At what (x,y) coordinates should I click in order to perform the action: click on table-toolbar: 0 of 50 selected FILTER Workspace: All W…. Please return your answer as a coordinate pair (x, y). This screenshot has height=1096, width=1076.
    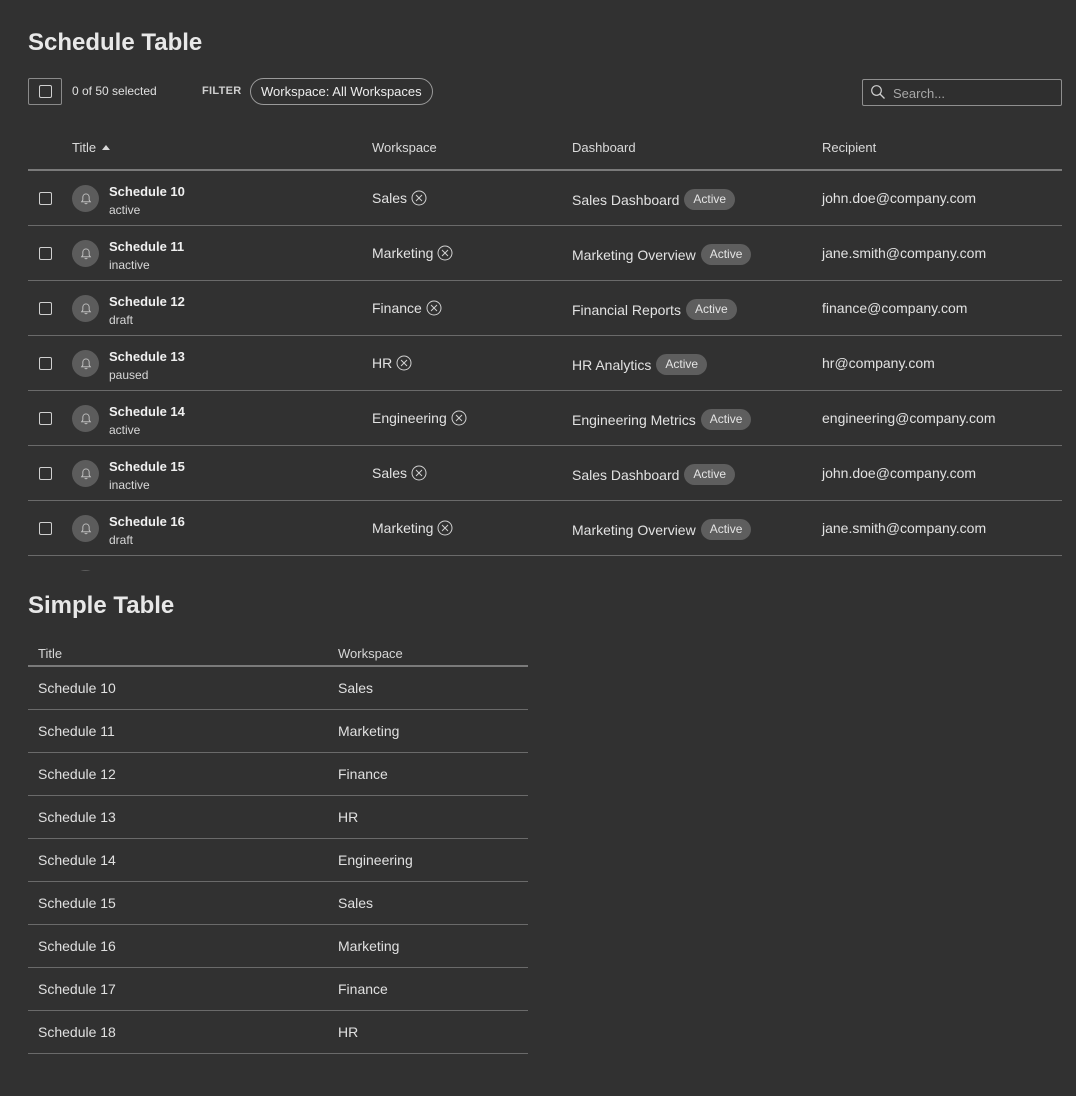
    Looking at the image, I should click on (545, 92).